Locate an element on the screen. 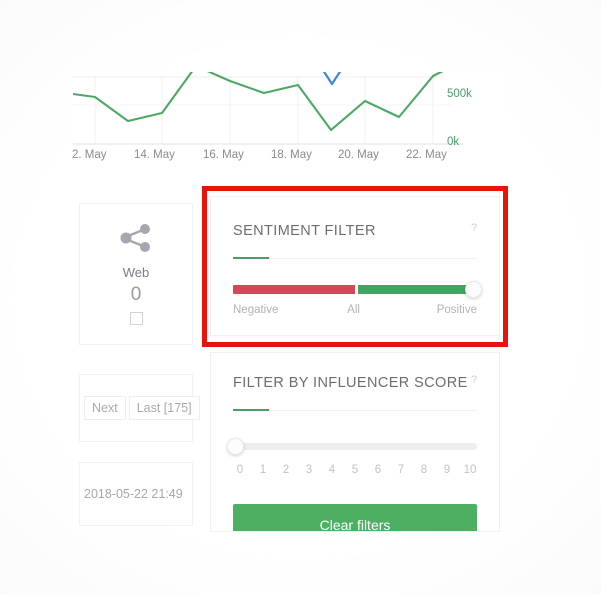 The height and width of the screenshot is (595, 601). influencer-tick-4: 4 is located at coordinates (332, 470).